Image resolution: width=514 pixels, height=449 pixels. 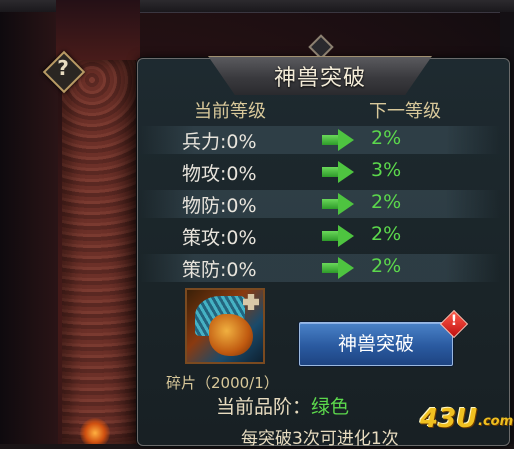 I want to click on evolution-note: 每突破3次可进化1次, so click(x=320, y=439).